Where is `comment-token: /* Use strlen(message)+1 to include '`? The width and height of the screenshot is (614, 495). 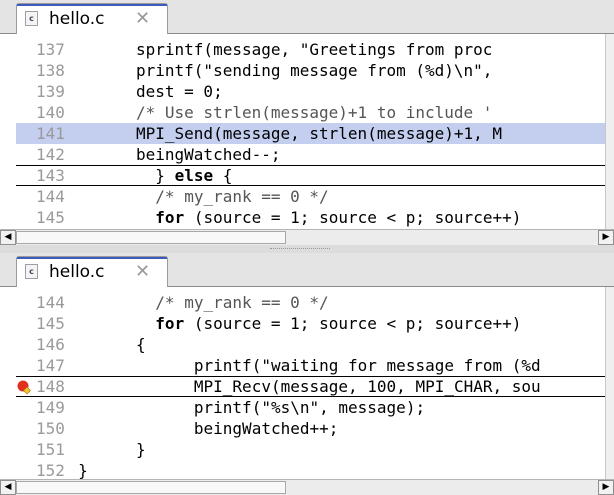
comment-token: /* Use strlen(message)+1 to include ' is located at coordinates (314, 112).